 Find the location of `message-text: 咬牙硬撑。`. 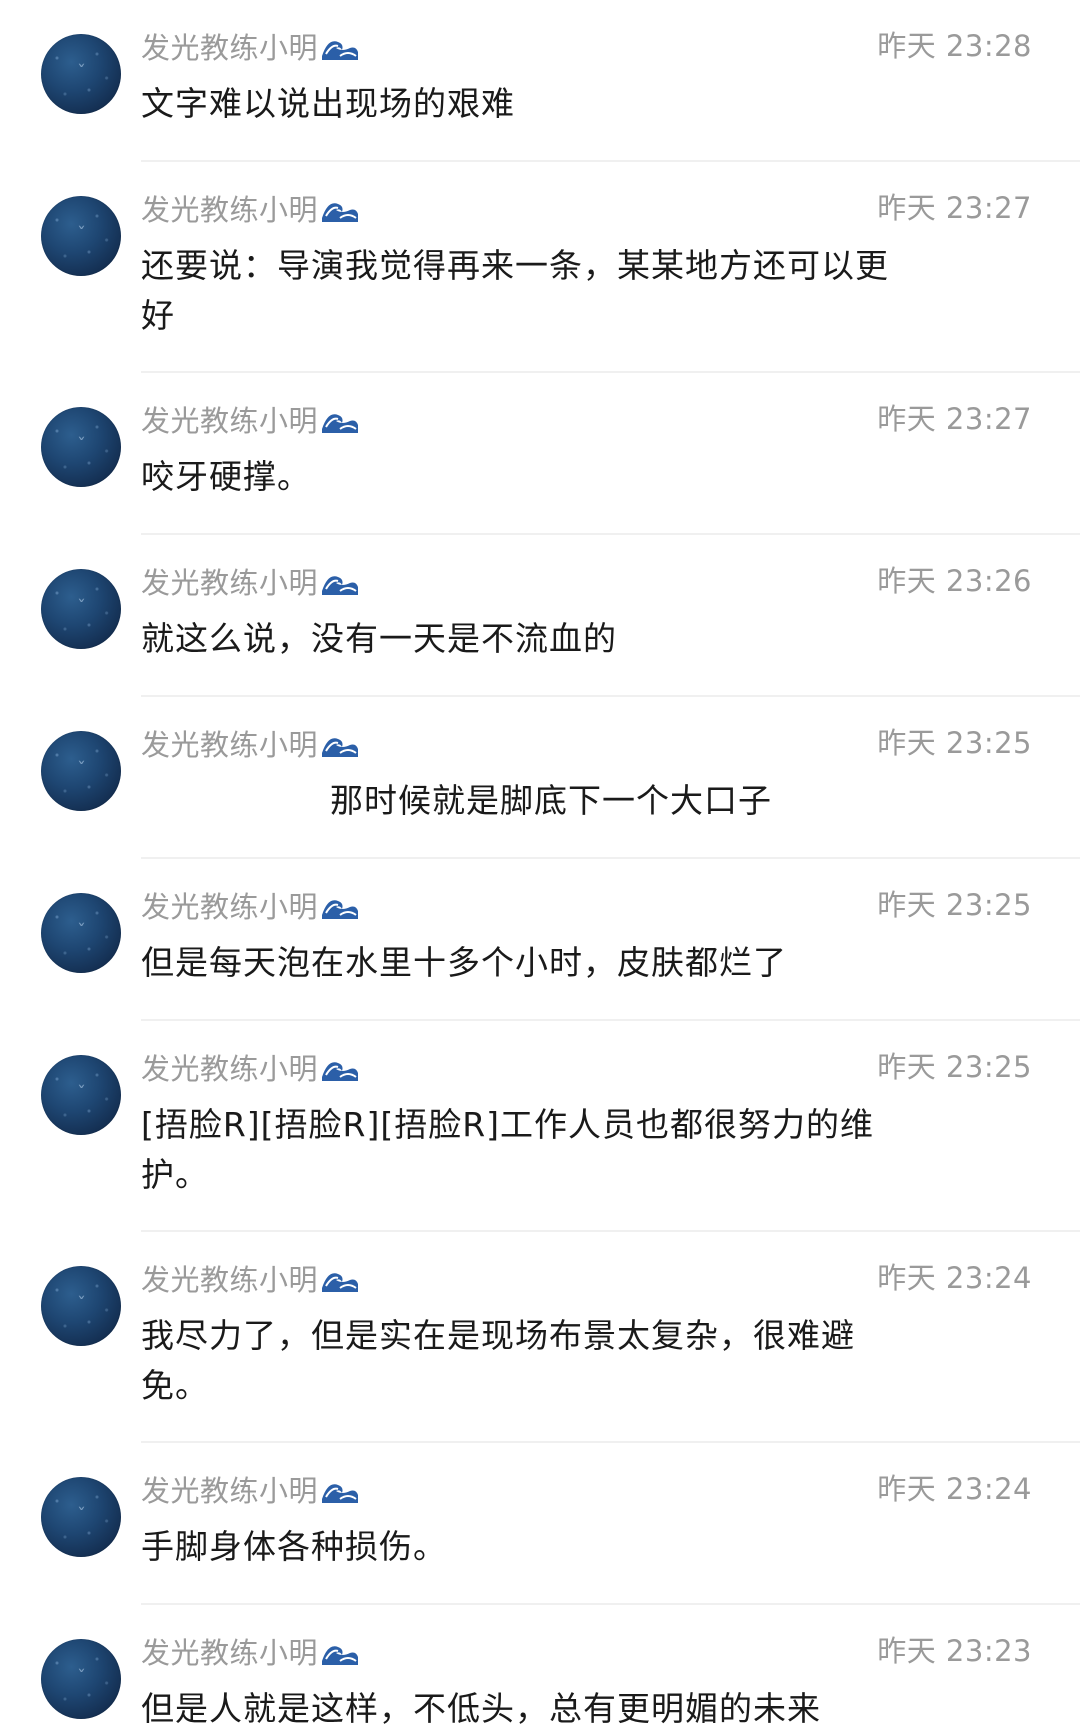

message-text: 咬牙硬撑。 is located at coordinates (226, 476).